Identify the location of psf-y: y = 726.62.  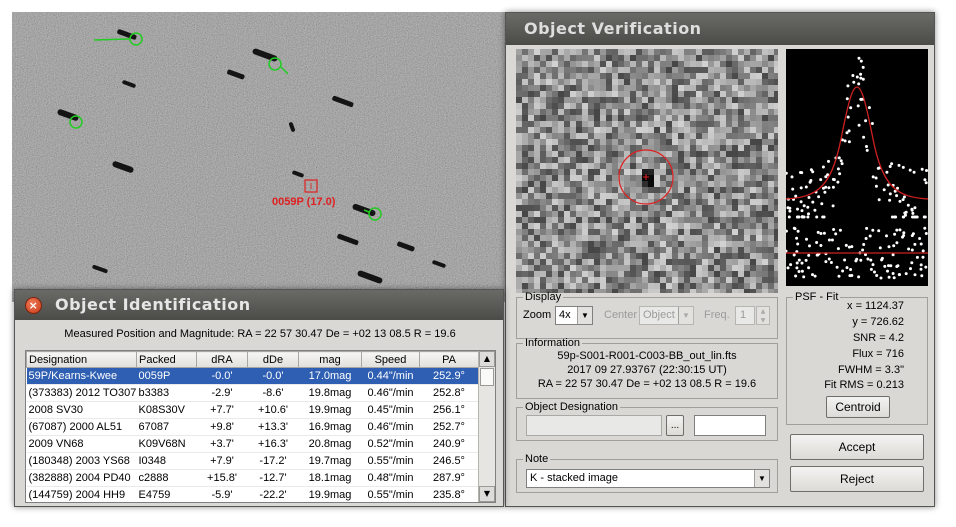
(878, 322).